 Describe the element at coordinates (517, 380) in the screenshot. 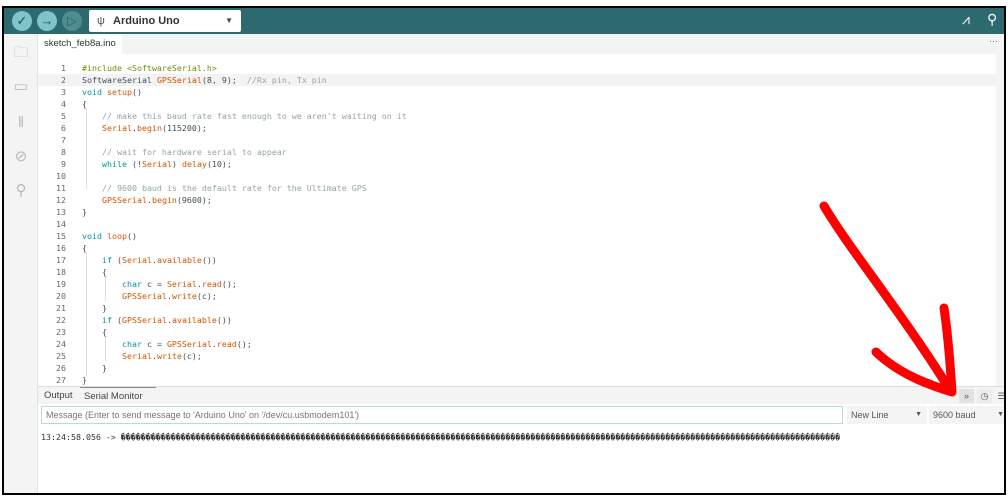

I see `code-line: 27}` at that location.